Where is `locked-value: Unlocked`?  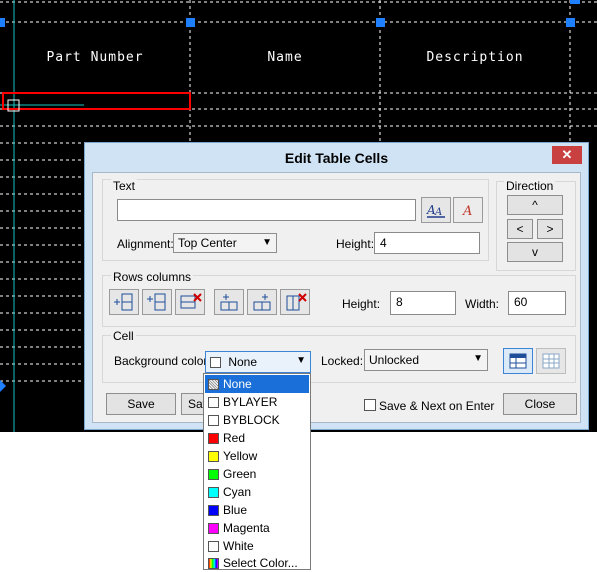 locked-value: Unlocked is located at coordinates (394, 360).